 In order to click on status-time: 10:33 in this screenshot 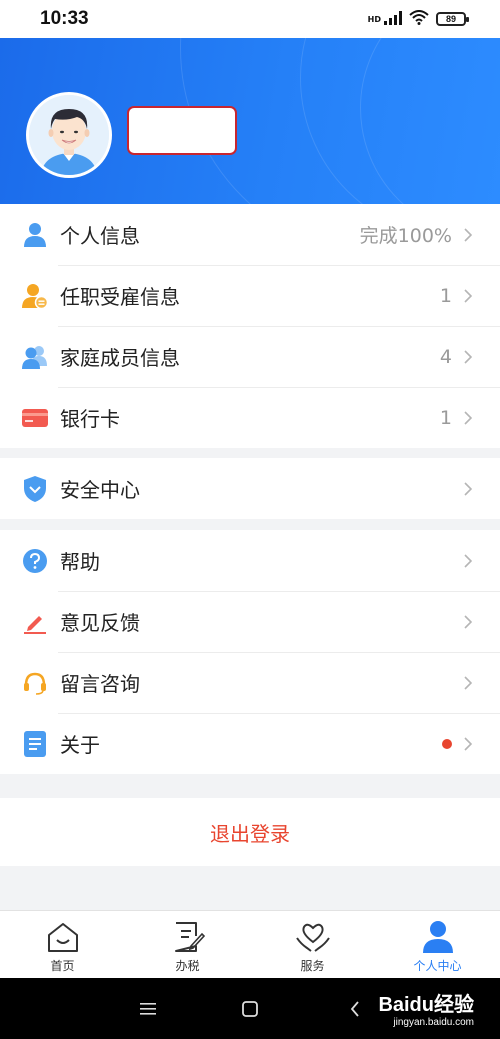, I will do `click(64, 18)`.